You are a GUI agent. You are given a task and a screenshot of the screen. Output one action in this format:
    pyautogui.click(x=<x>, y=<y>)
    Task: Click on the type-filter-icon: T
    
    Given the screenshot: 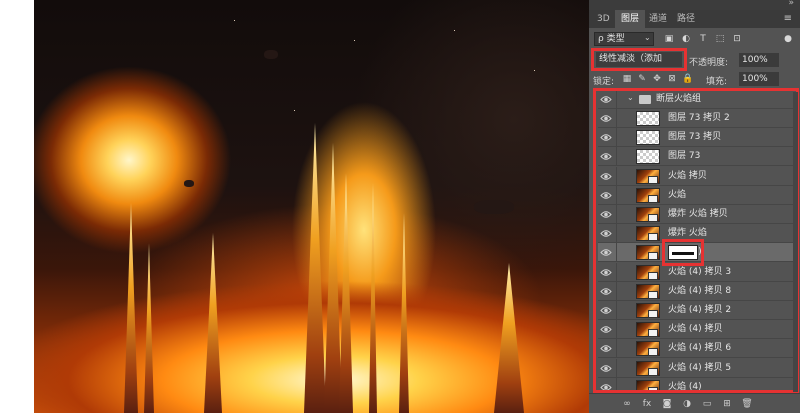 What is the action you would take?
    pyautogui.click(x=703, y=39)
    